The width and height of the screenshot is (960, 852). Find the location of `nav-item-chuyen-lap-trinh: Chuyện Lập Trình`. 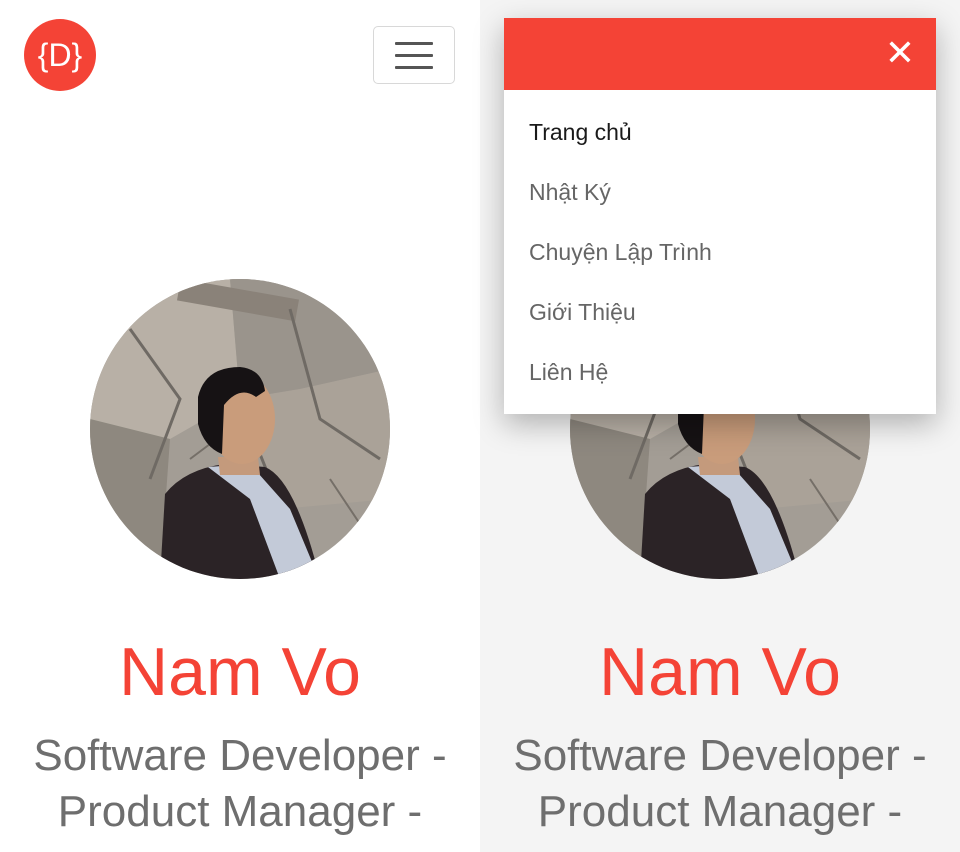

nav-item-chuyen-lap-trinh: Chuyện Lập Trình is located at coordinates (720, 252).